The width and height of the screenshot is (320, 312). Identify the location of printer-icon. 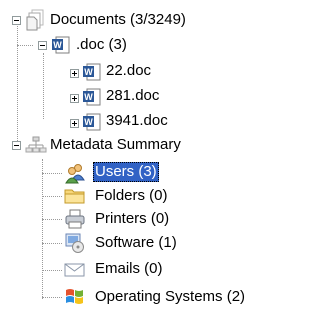
(74, 219).